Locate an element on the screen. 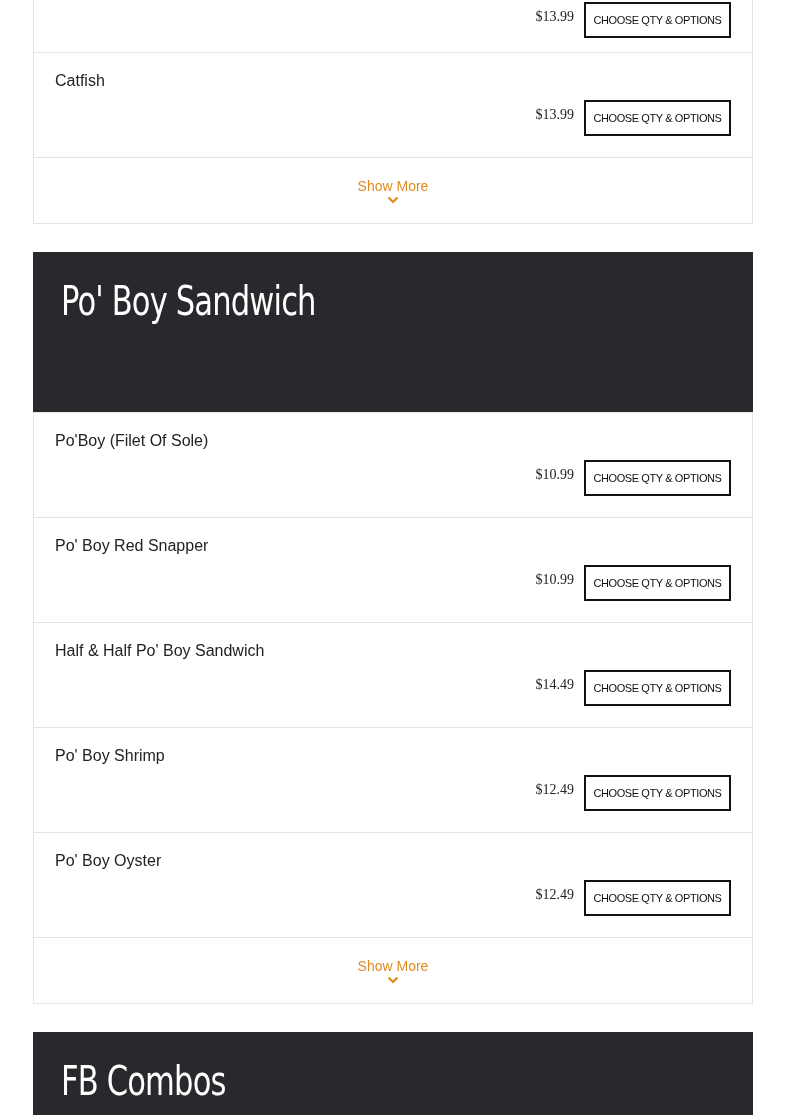 The height and width of the screenshot is (1115, 785). section-title: Po' Boy Sandwich is located at coordinates (188, 301).